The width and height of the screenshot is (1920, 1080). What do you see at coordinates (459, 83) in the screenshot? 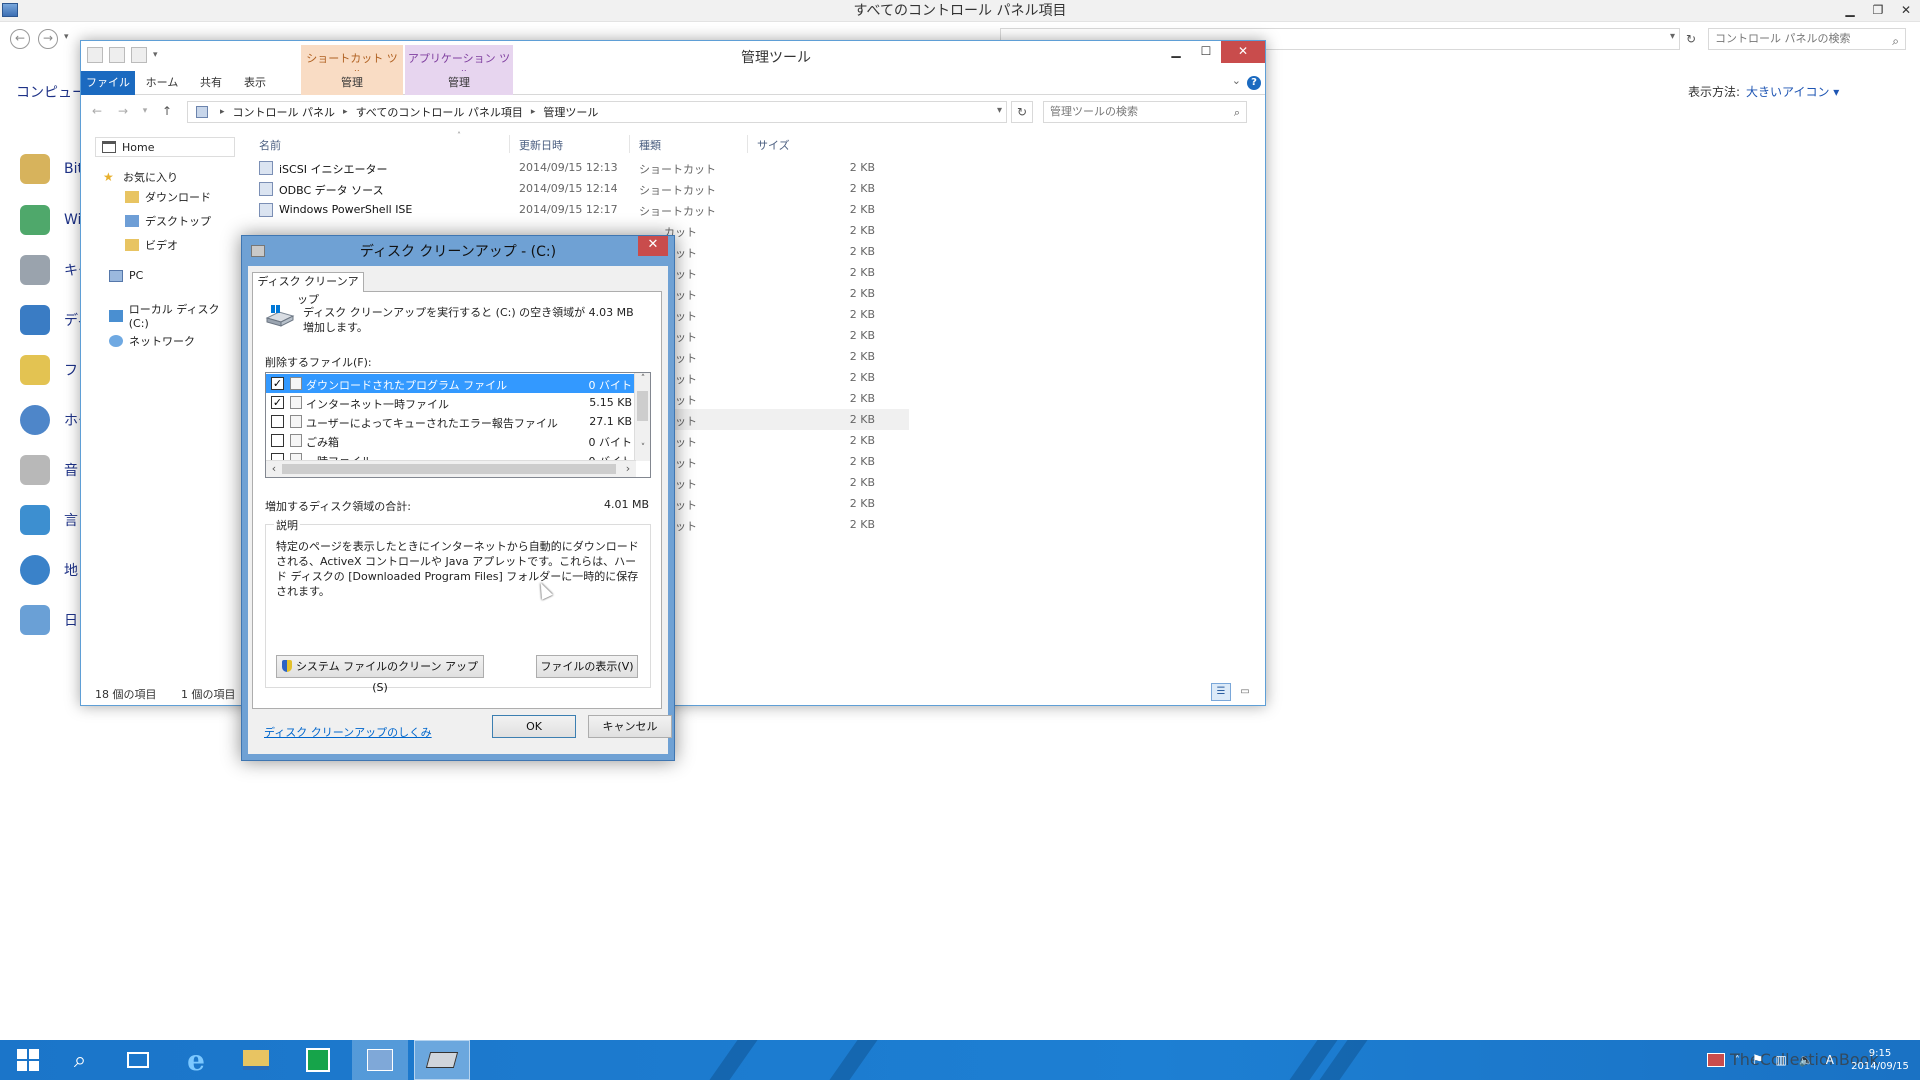
I see `tab-manage-application: 管理` at bounding box center [459, 83].